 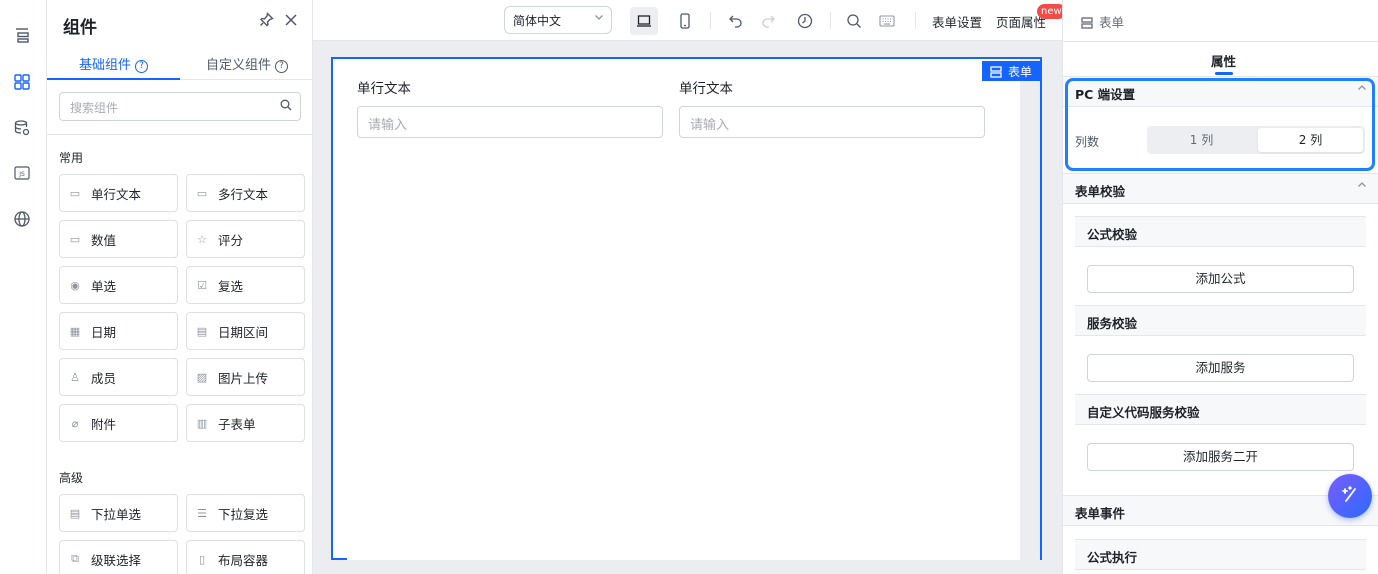 What do you see at coordinates (887, 21) in the screenshot?
I see `keyboard-icon` at bounding box center [887, 21].